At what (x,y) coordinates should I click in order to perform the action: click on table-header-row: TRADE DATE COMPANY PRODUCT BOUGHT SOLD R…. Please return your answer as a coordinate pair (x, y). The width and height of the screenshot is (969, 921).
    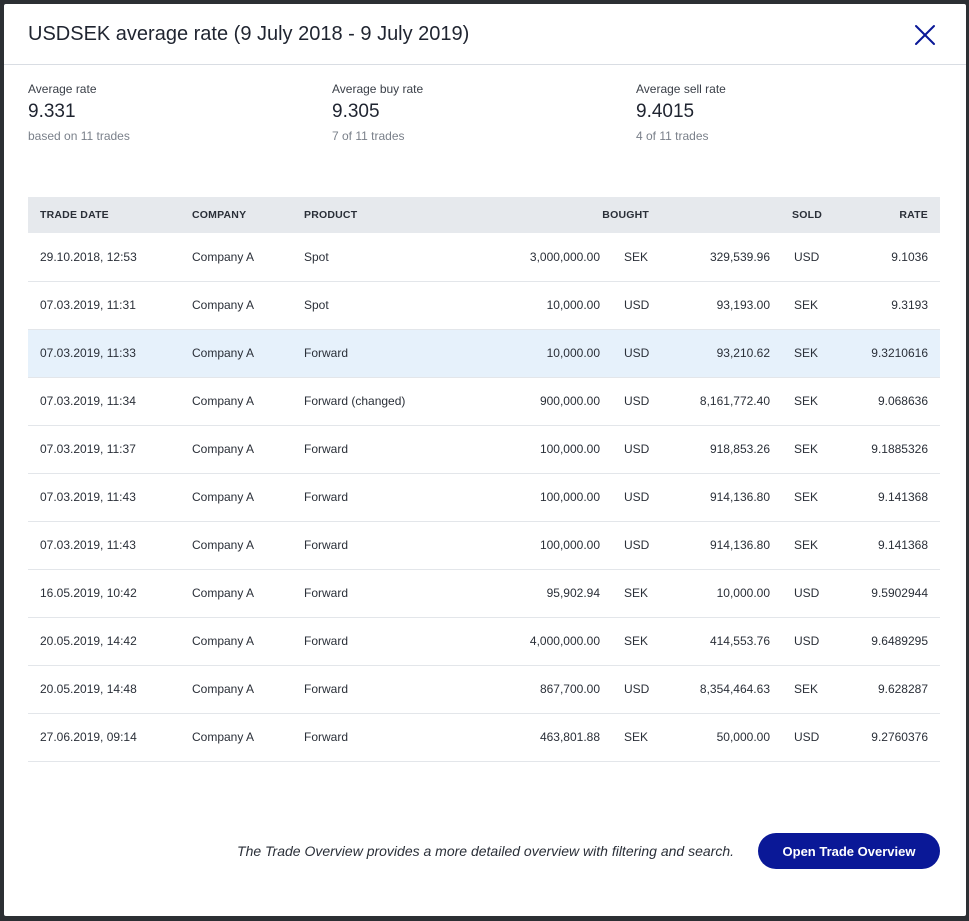
    Looking at the image, I should click on (484, 215).